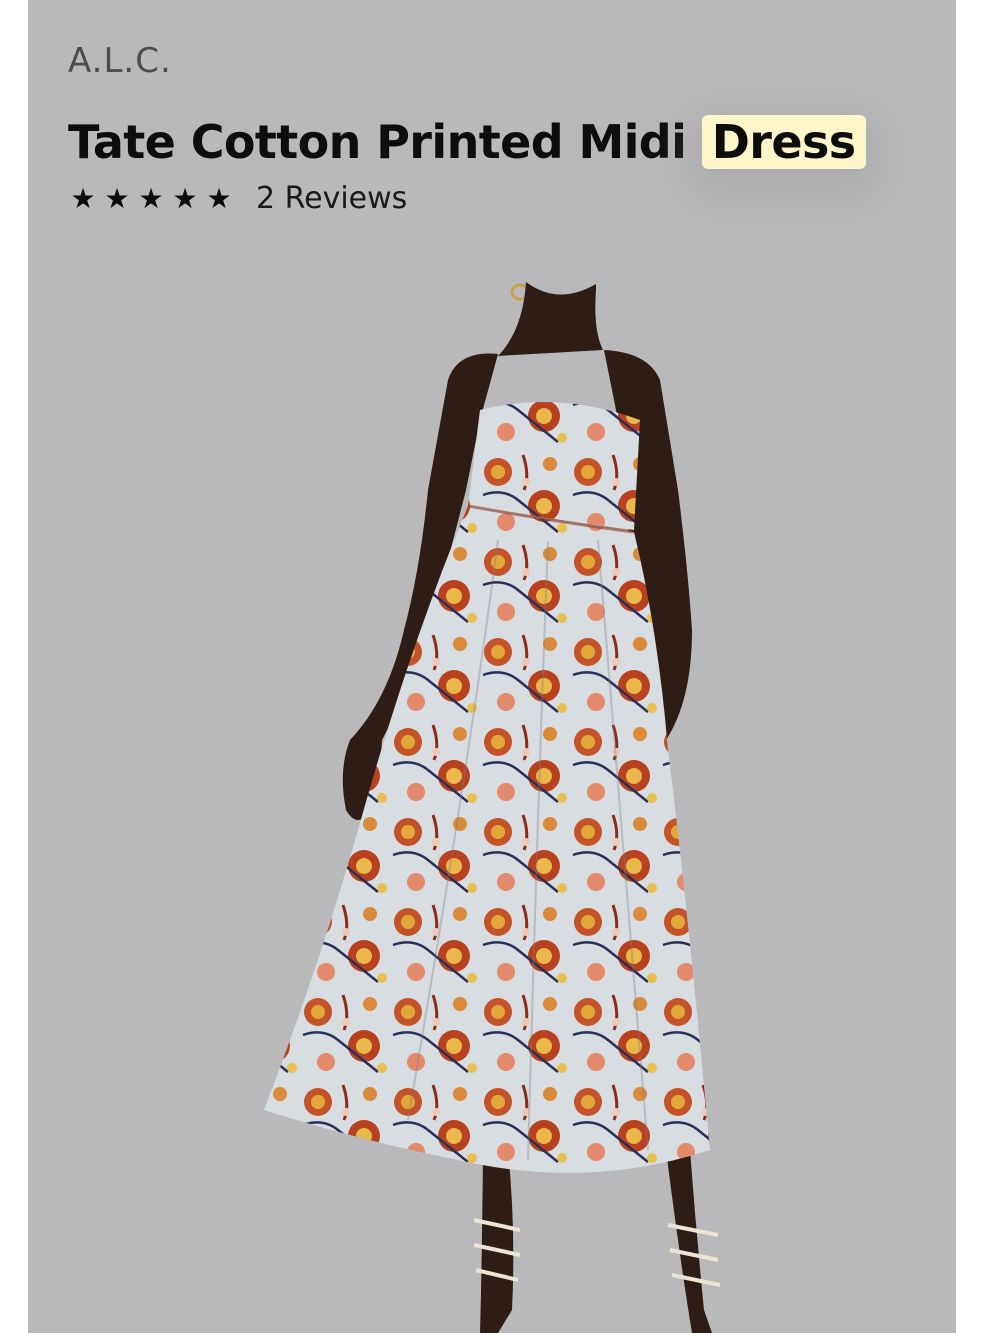 This screenshot has width=1000, height=1333. What do you see at coordinates (120, 61) in the screenshot?
I see `brand-name: A.L.C.` at bounding box center [120, 61].